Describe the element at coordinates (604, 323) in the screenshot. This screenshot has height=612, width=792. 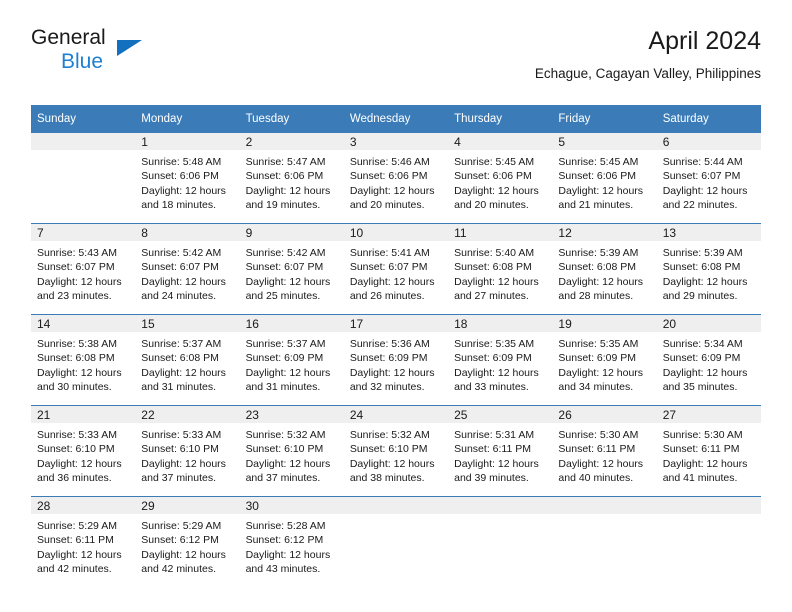
I see `day-number: 19` at that location.